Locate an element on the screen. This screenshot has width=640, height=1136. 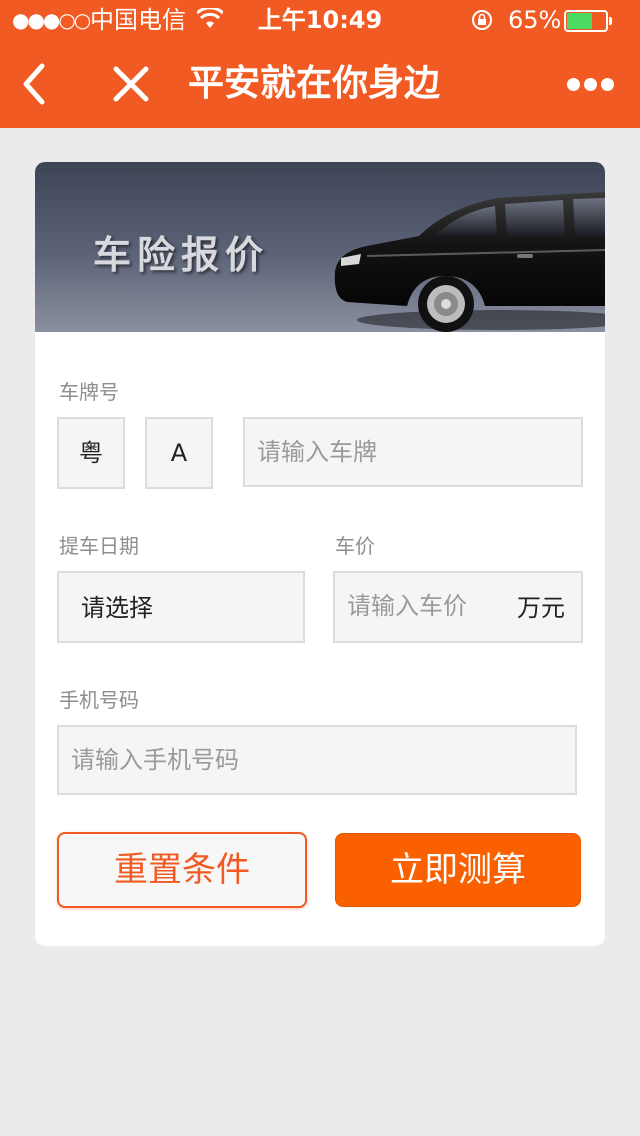
plate-number-placeholder: 请输入车牌 is located at coordinates (317, 452).